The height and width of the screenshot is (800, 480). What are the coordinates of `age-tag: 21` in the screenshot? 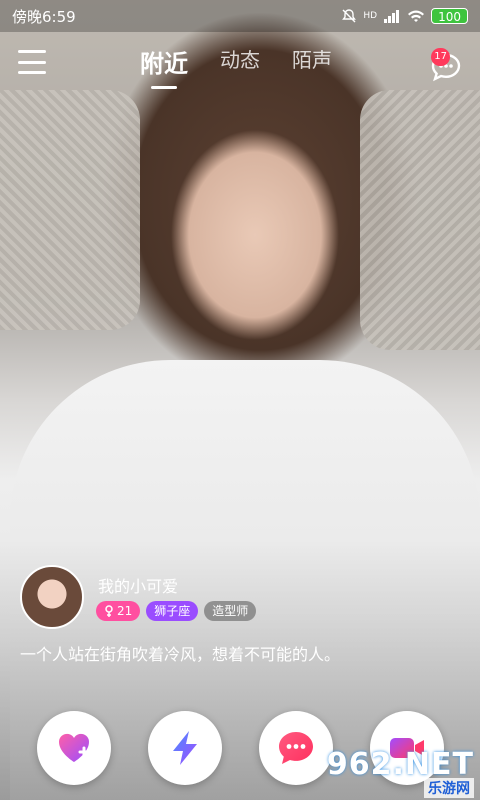 It's located at (118, 611).